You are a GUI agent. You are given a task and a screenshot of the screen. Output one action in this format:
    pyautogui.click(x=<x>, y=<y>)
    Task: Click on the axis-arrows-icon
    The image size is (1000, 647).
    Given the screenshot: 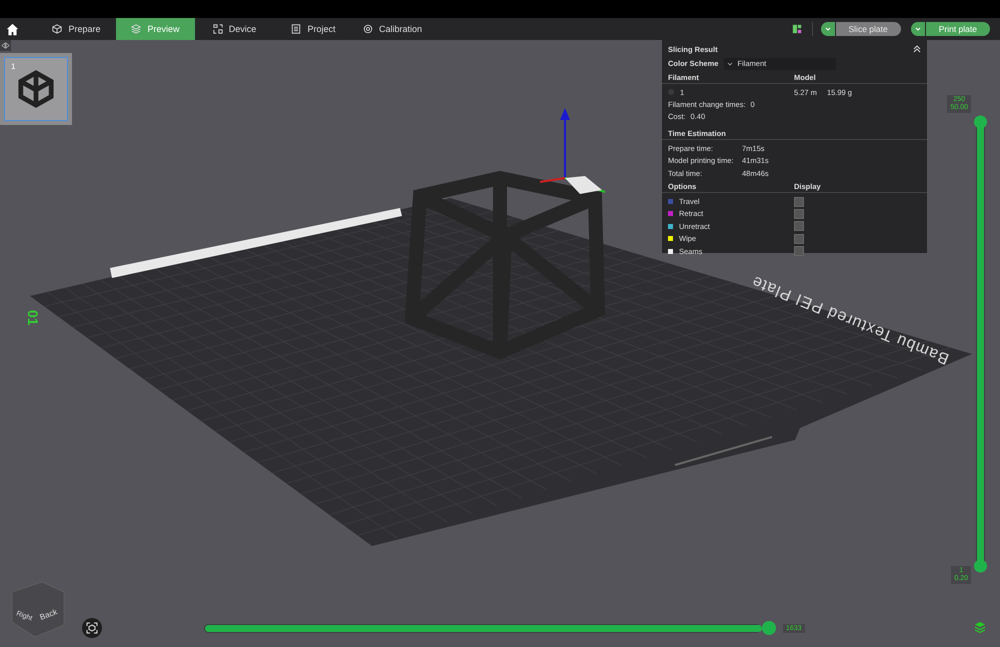 What is the action you would take?
    pyautogui.click(x=573, y=151)
    